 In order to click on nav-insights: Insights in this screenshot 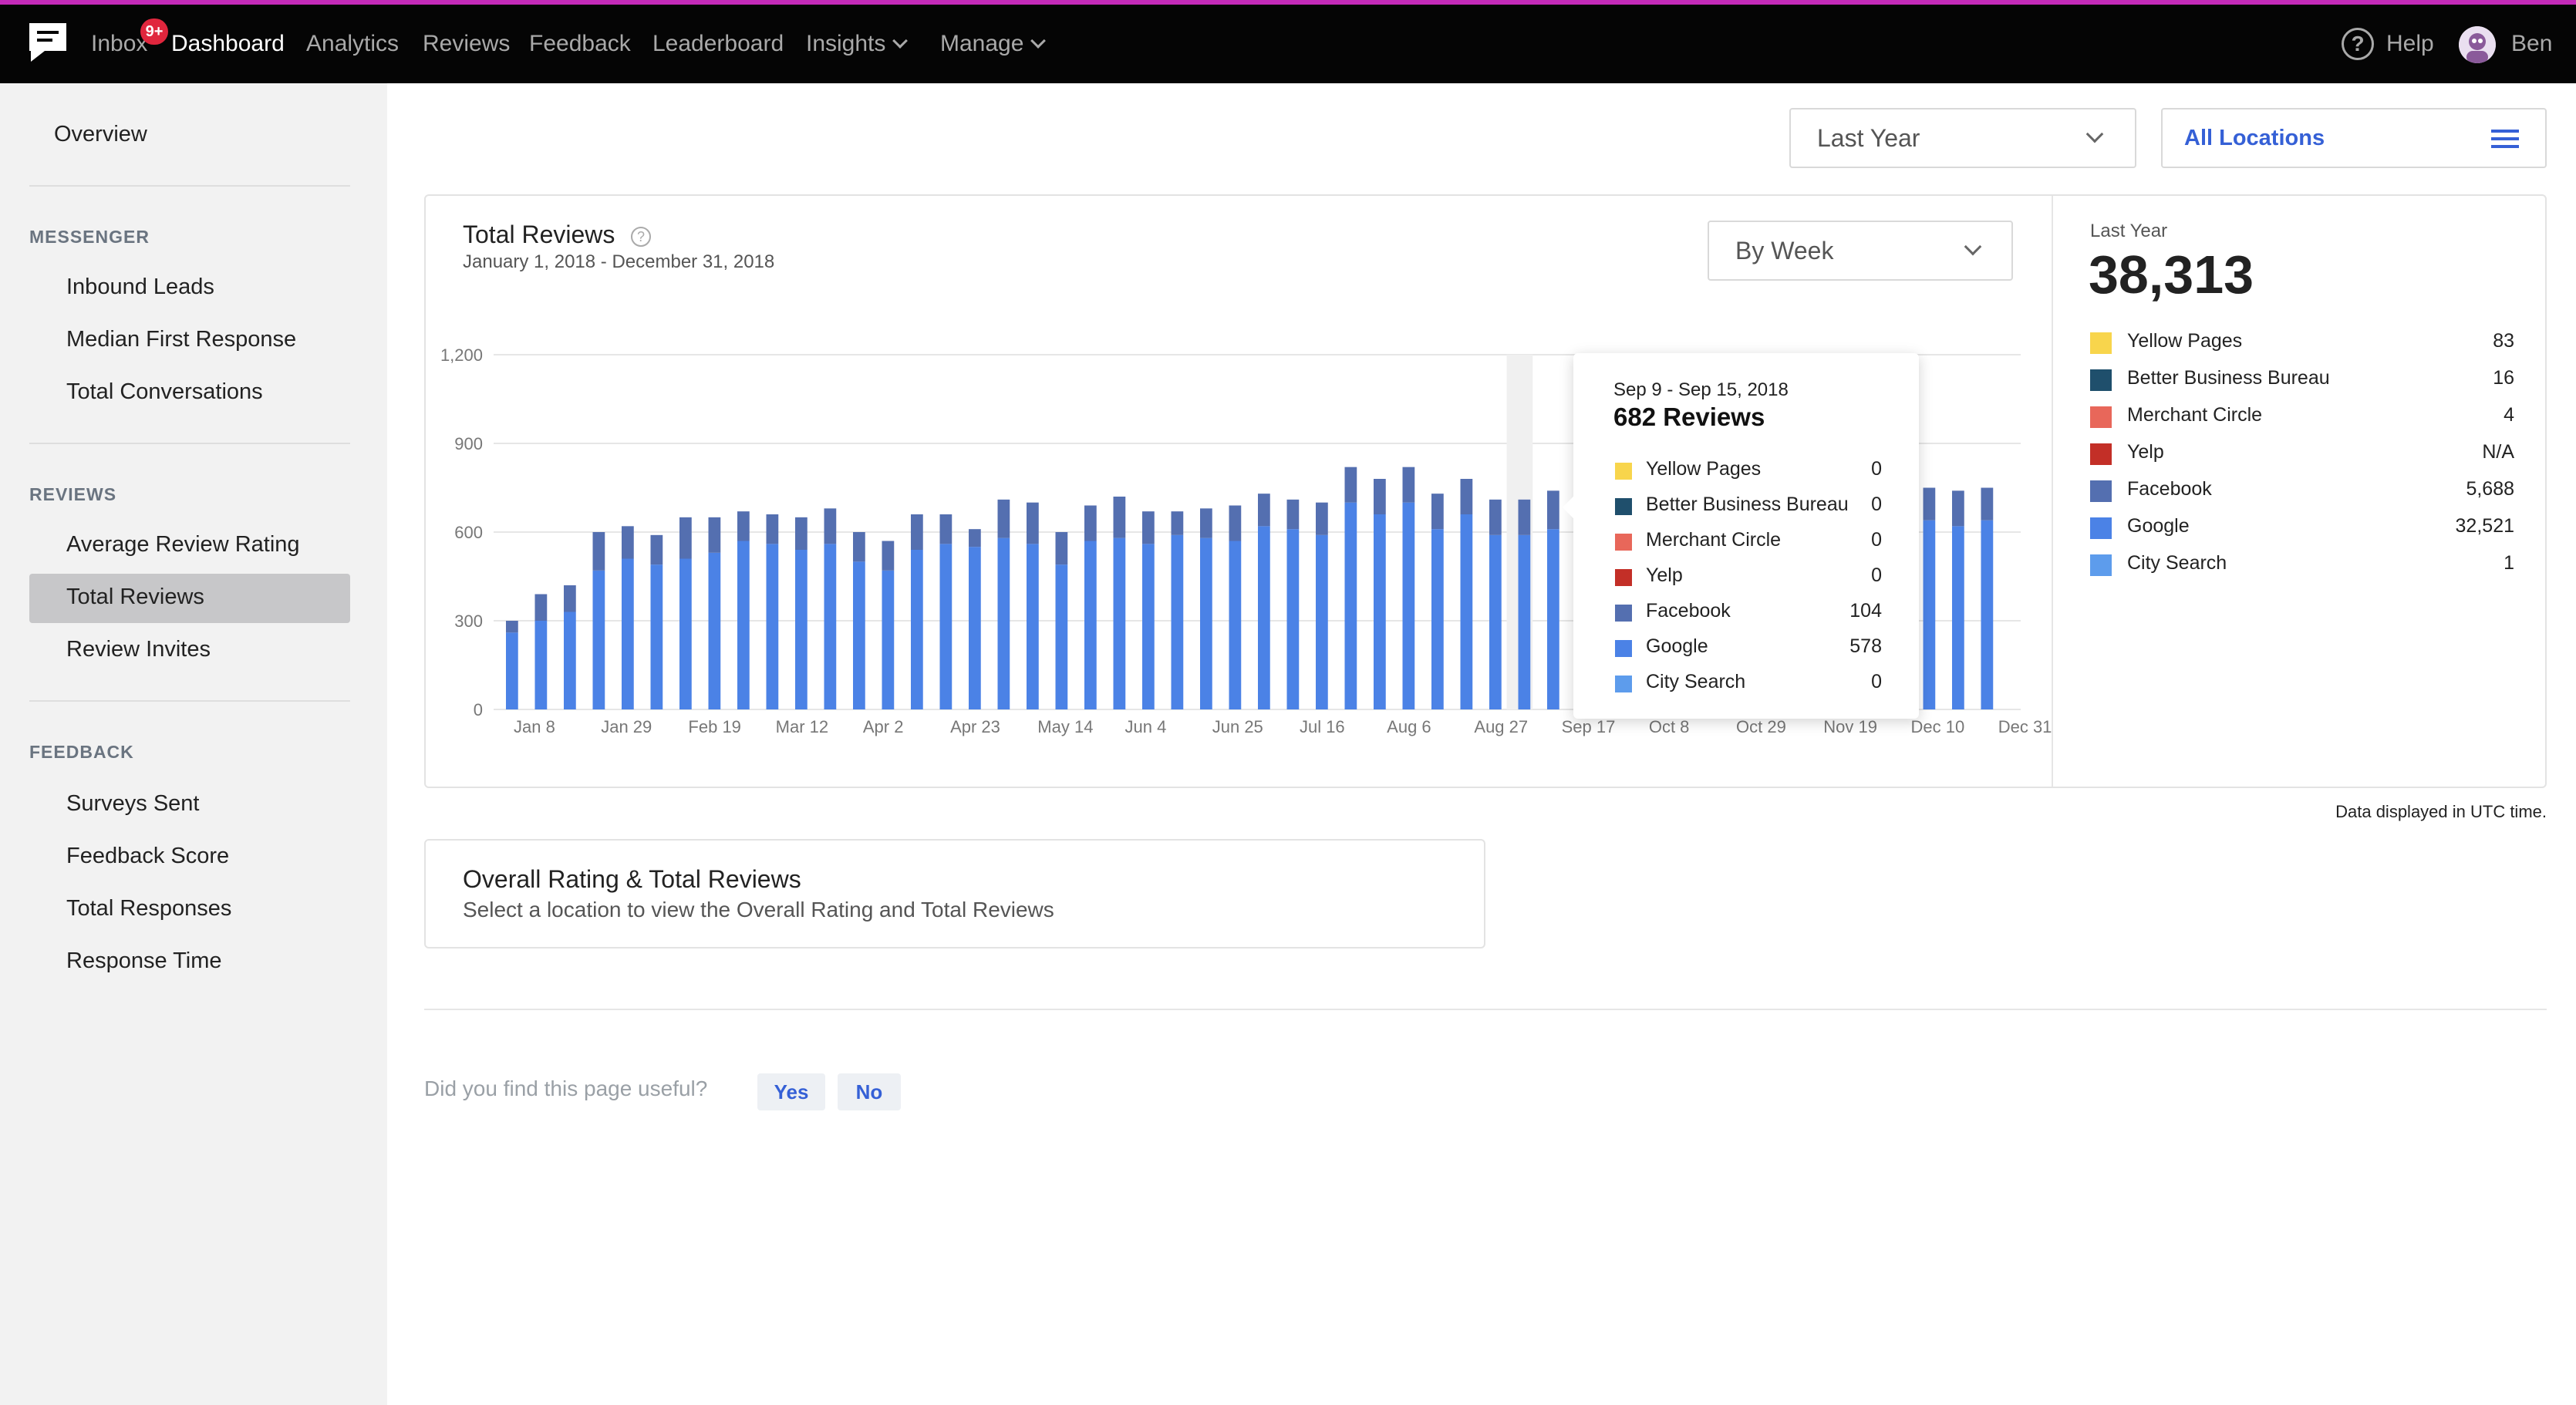, I will do `click(857, 44)`.